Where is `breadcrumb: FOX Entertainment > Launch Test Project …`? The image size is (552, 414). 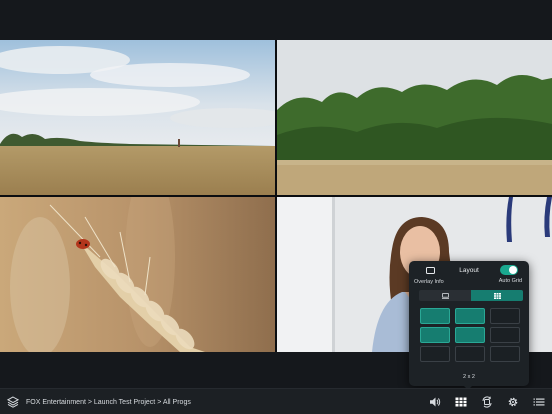 breadcrumb: FOX Entertainment > Launch Test Project … is located at coordinates (108, 402).